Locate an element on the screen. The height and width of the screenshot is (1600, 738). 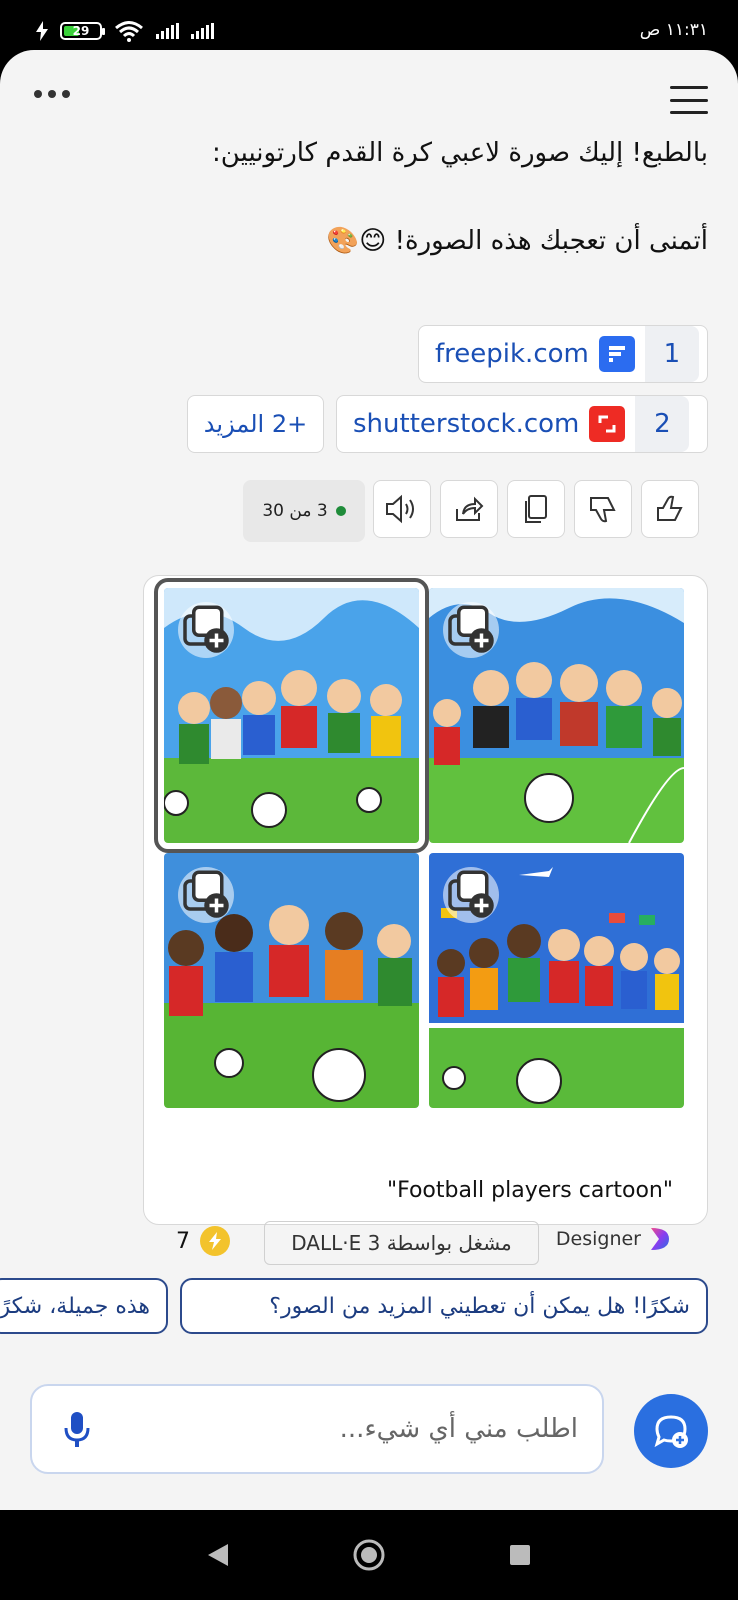
thumbs-up-icon is located at coordinates (670, 508).